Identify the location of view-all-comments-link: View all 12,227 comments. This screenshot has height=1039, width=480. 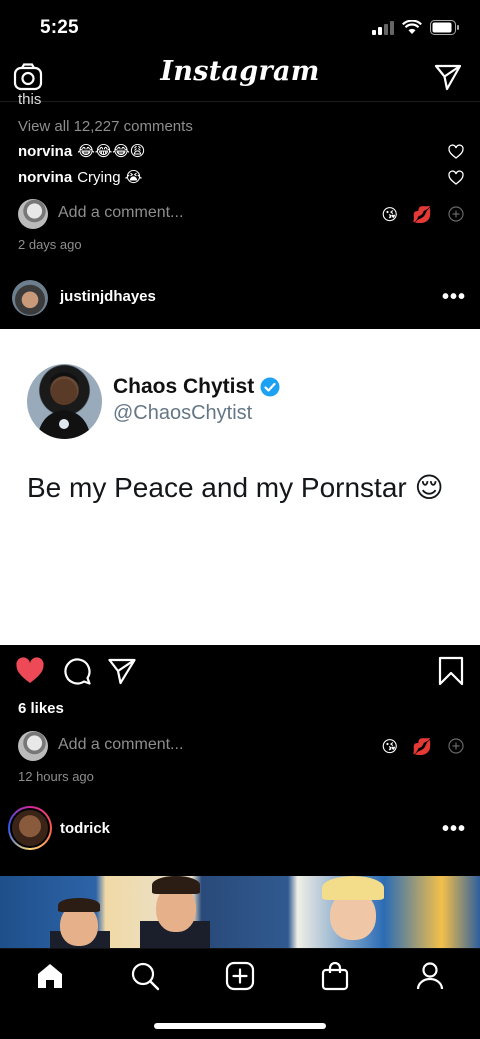
(105, 126).